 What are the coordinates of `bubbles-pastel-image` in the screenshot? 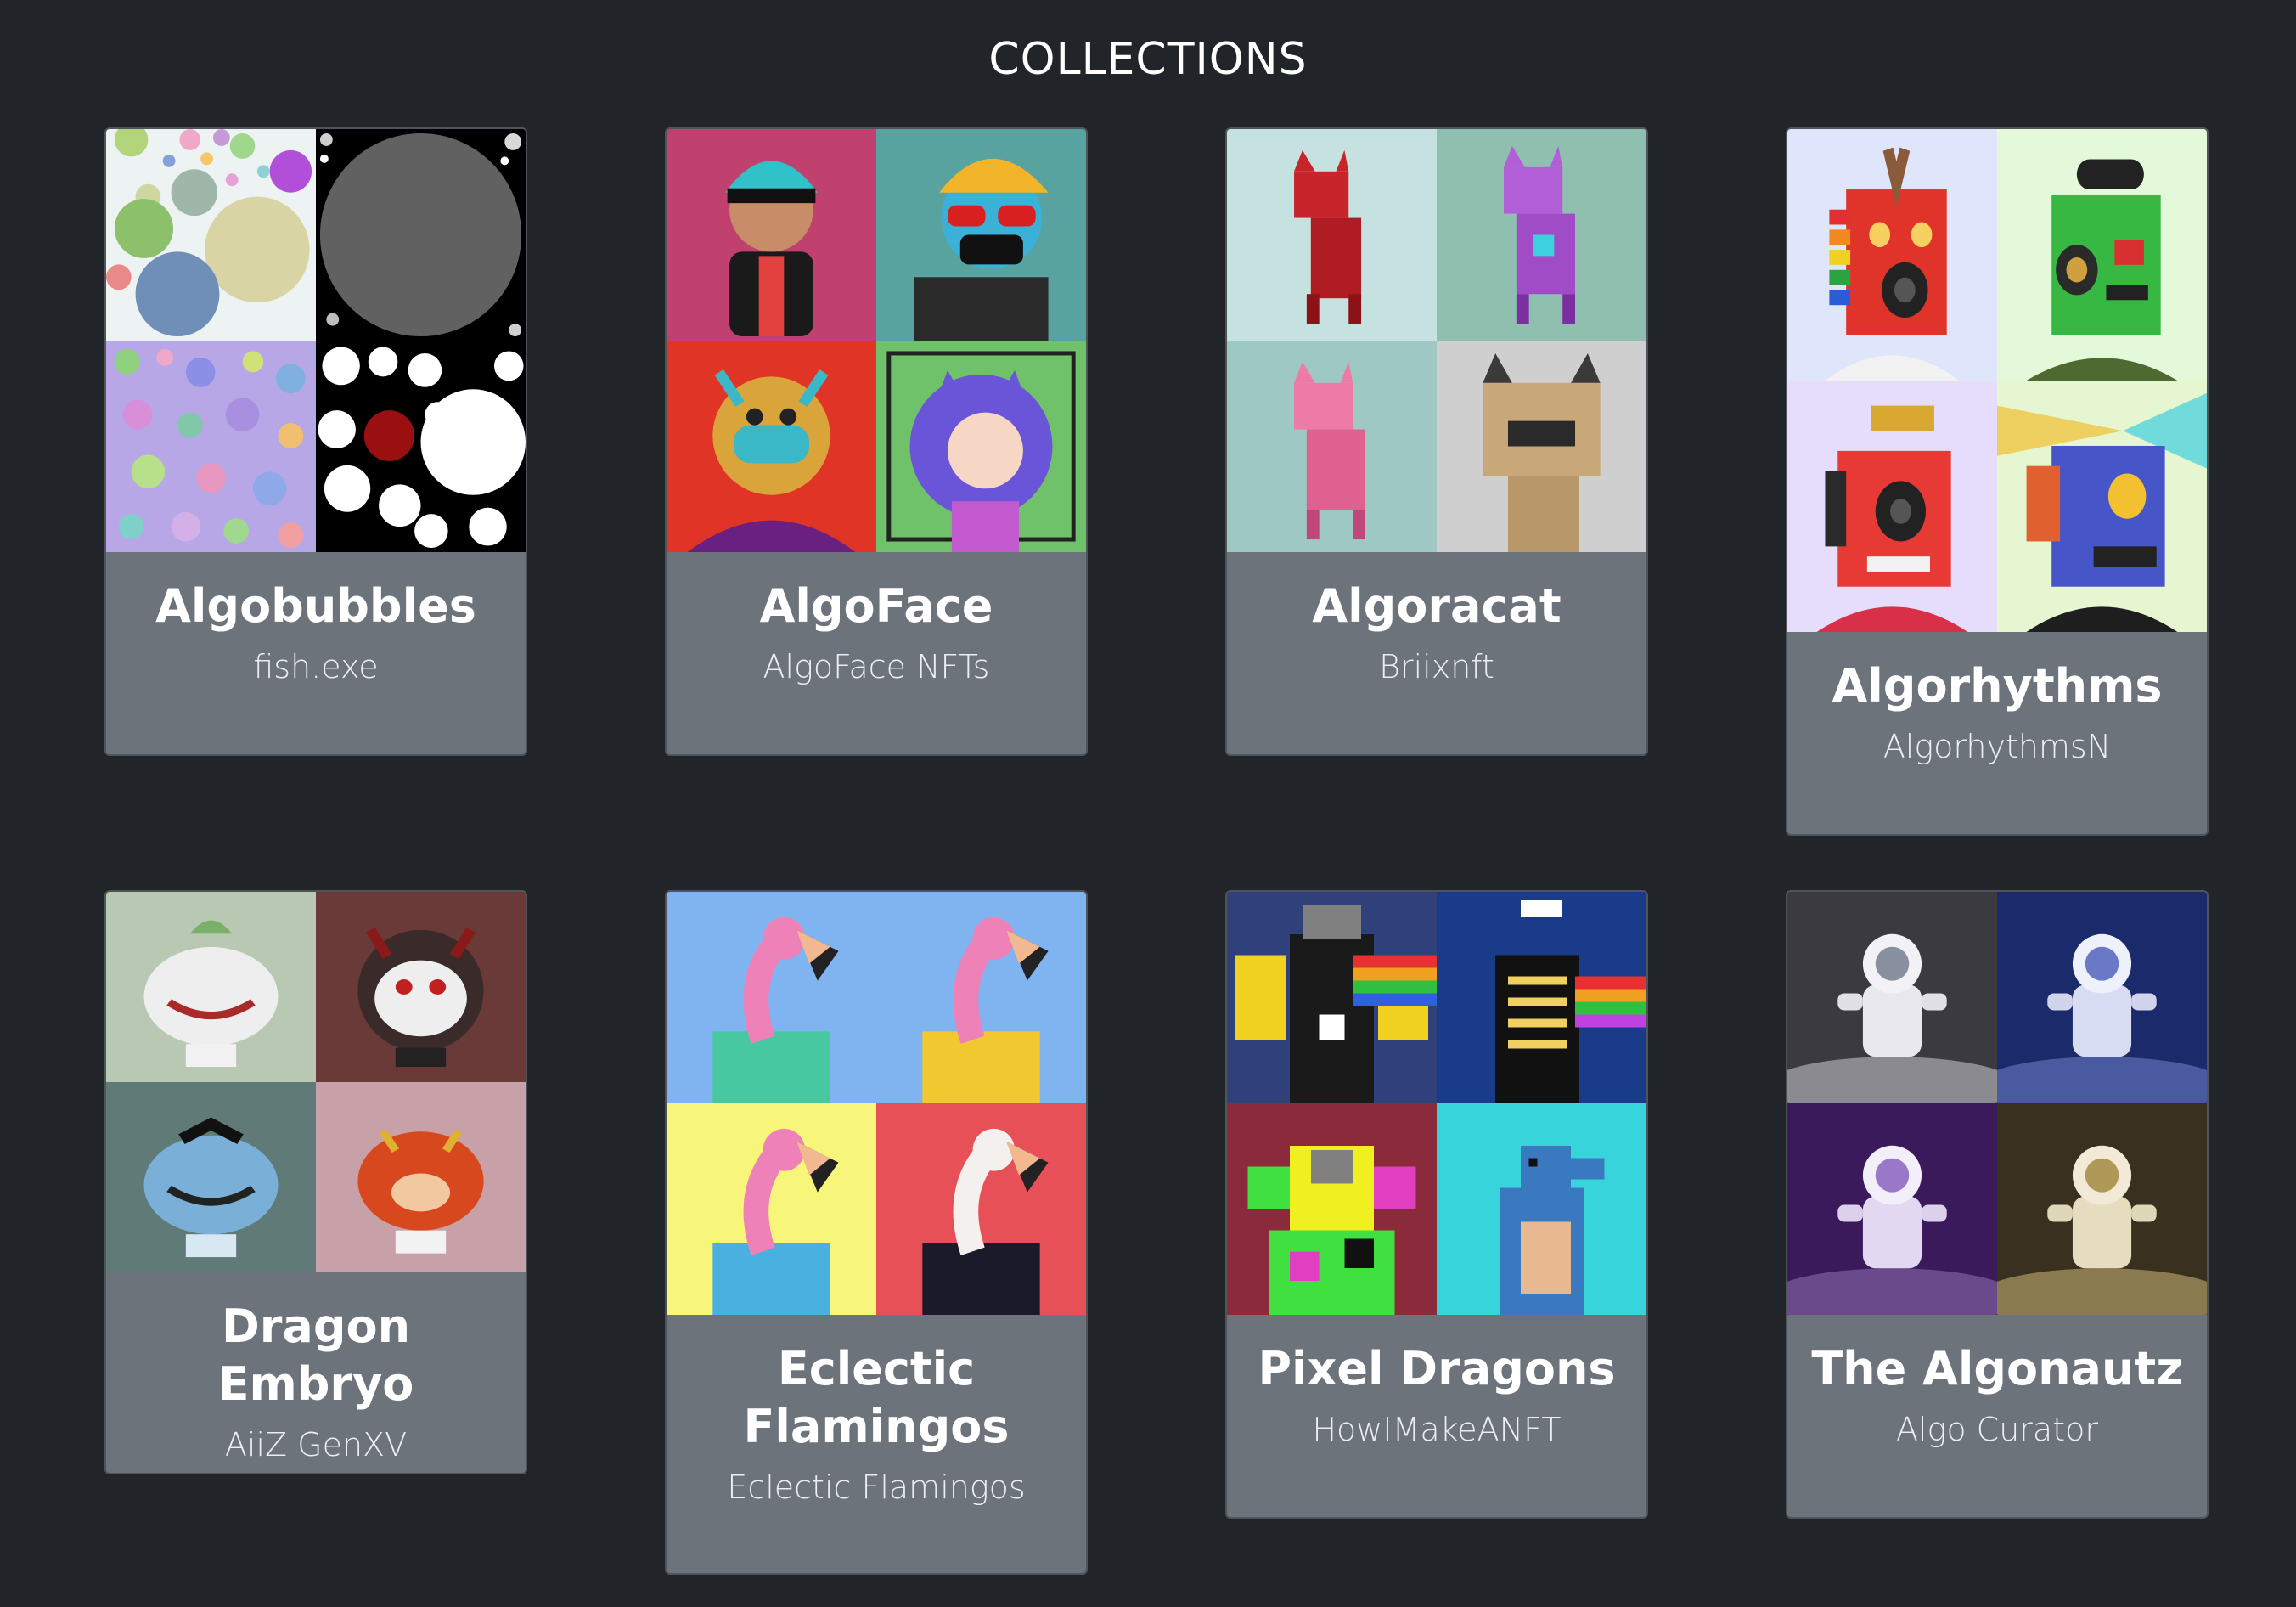 It's located at (211, 235).